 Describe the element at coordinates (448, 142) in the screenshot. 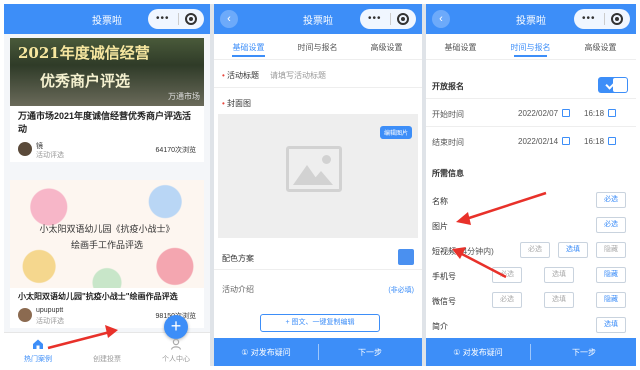

I see `end-time-label: 结束时间` at that location.